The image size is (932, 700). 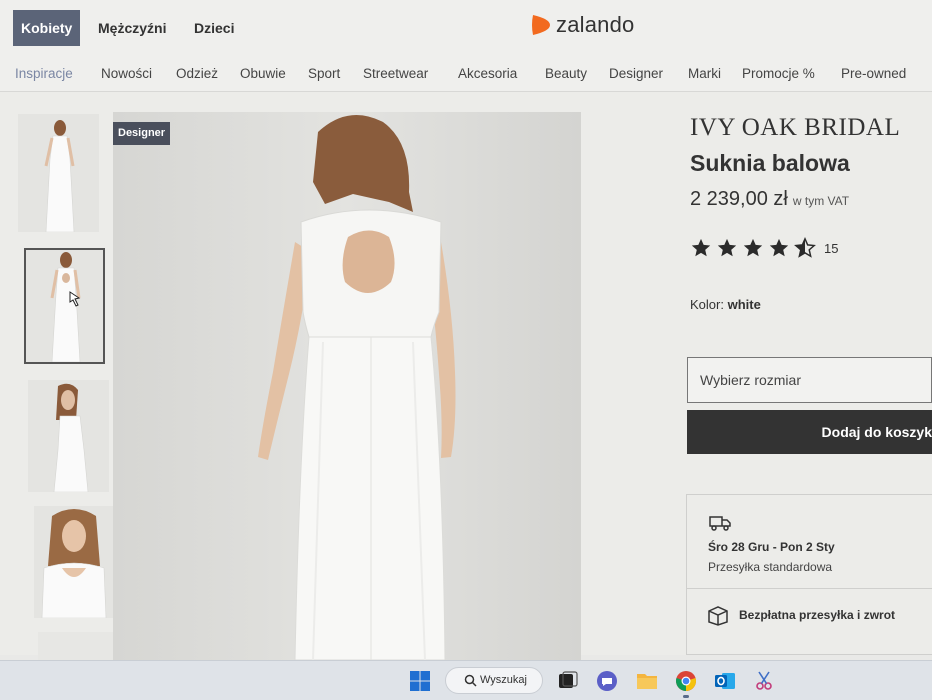 I want to click on search-icon, so click(x=470, y=680).